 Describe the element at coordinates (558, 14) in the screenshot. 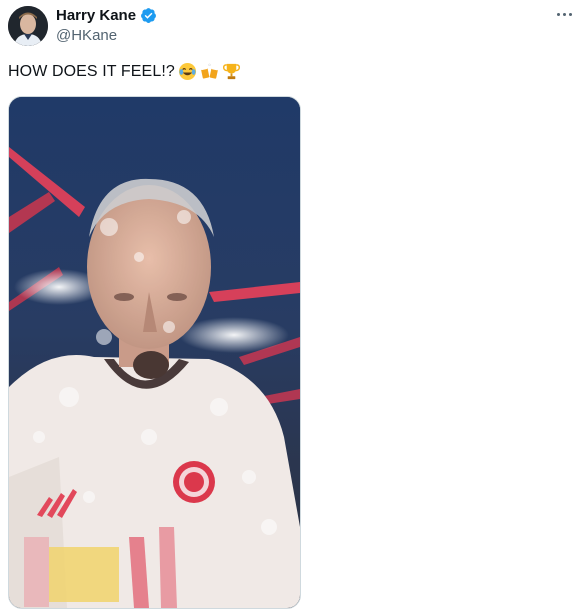

I see `more-horizontal-icon` at that location.